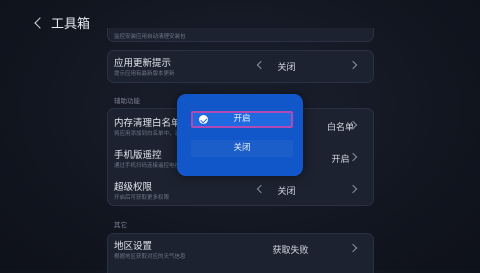 This screenshot has height=273, width=480. Describe the element at coordinates (71, 24) in the screenshot. I see `page-title: 工具箱` at that location.